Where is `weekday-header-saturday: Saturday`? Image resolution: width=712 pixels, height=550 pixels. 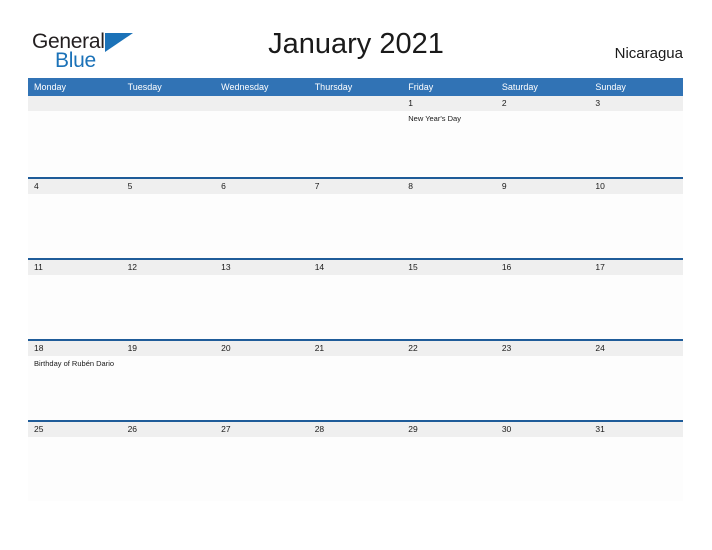 weekday-header-saturday: Saturday is located at coordinates (519, 87).